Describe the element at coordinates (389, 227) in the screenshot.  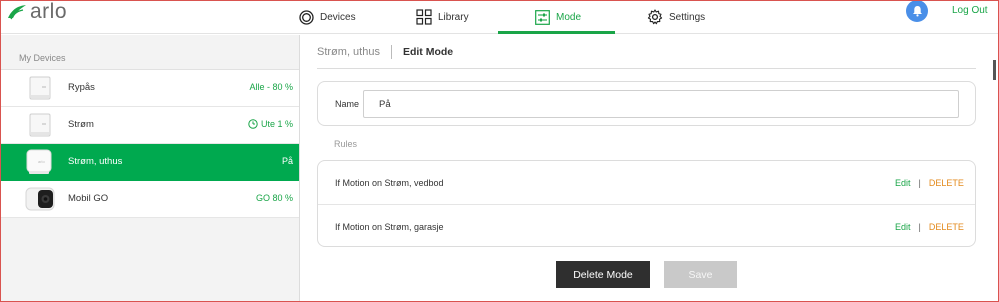
I see `rule-text: If Motion on Strøm, garasje` at that location.